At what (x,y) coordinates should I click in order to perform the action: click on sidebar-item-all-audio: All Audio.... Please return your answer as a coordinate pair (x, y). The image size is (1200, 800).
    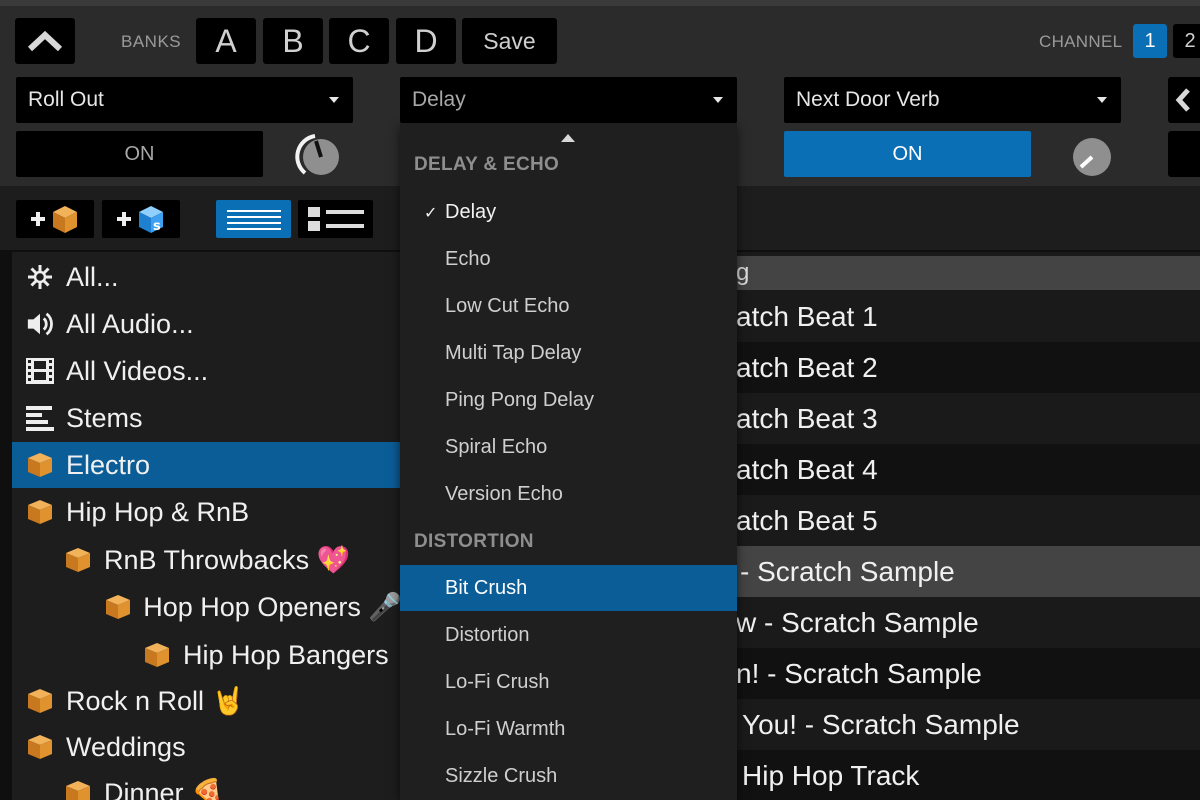
    Looking at the image, I should click on (207, 324).